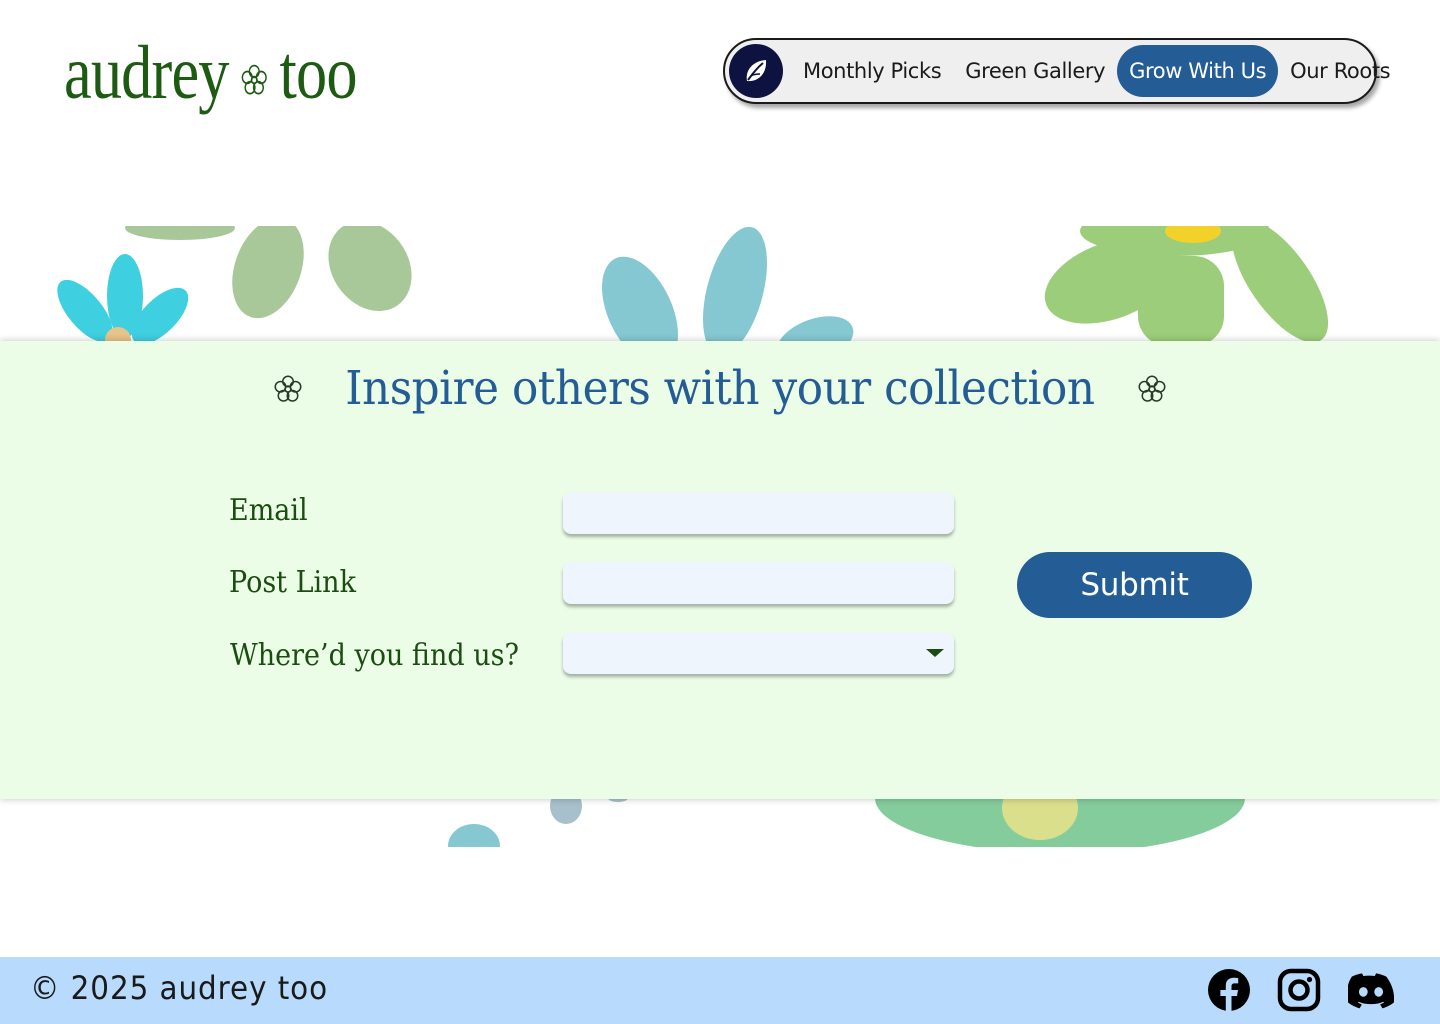  I want to click on nav-monthly-picks: Monthly Picks, so click(872, 71).